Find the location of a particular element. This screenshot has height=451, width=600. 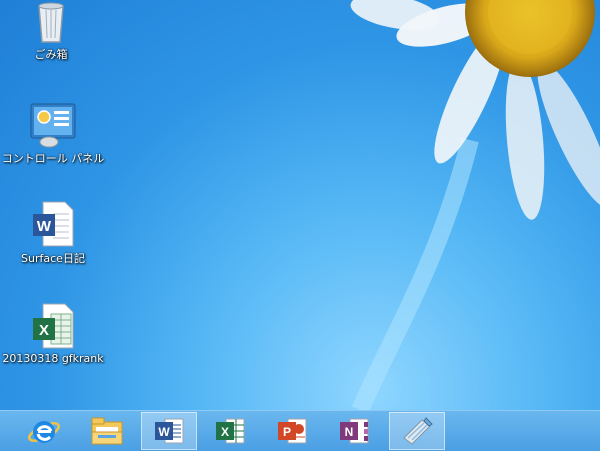

onenote-letter: N is located at coordinates (349, 432).